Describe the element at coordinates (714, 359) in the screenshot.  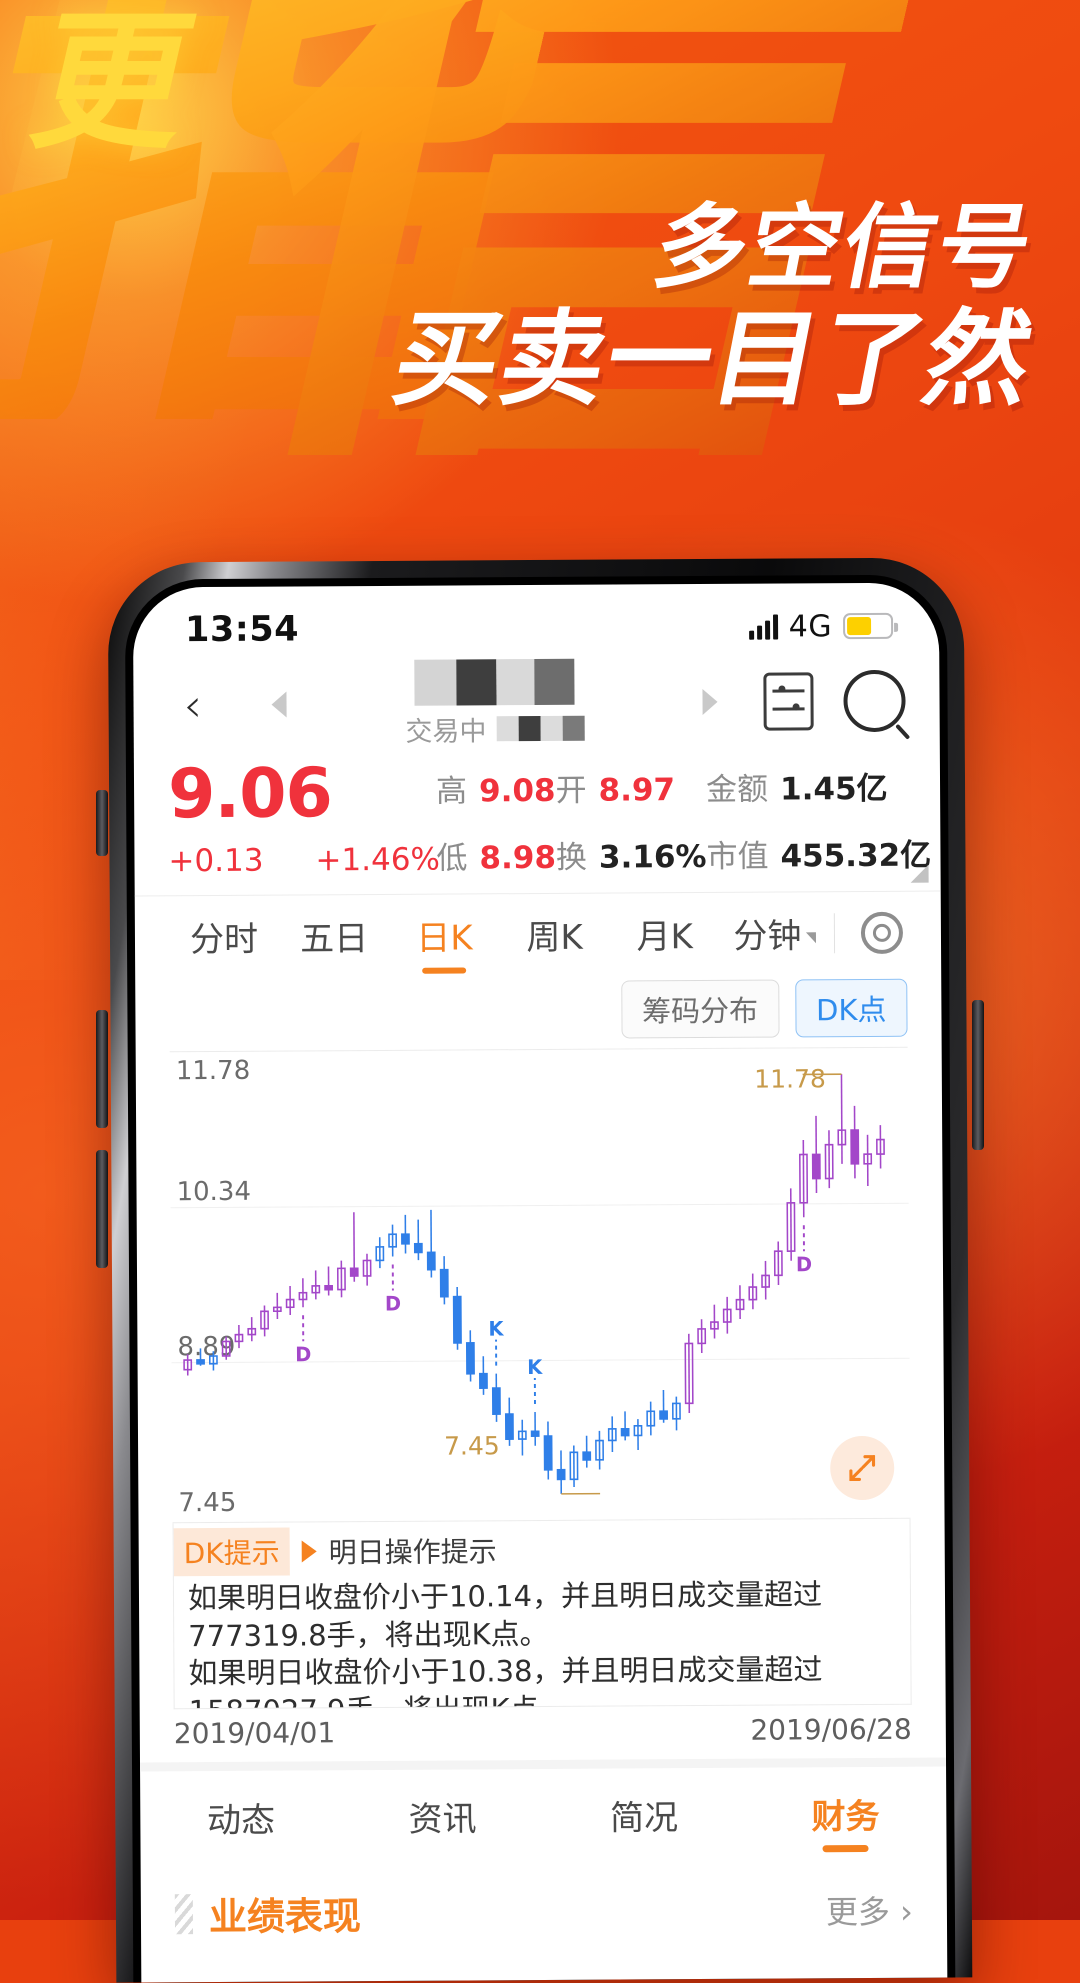
I see `promo-headline-line2: 买卖一目了然` at that location.